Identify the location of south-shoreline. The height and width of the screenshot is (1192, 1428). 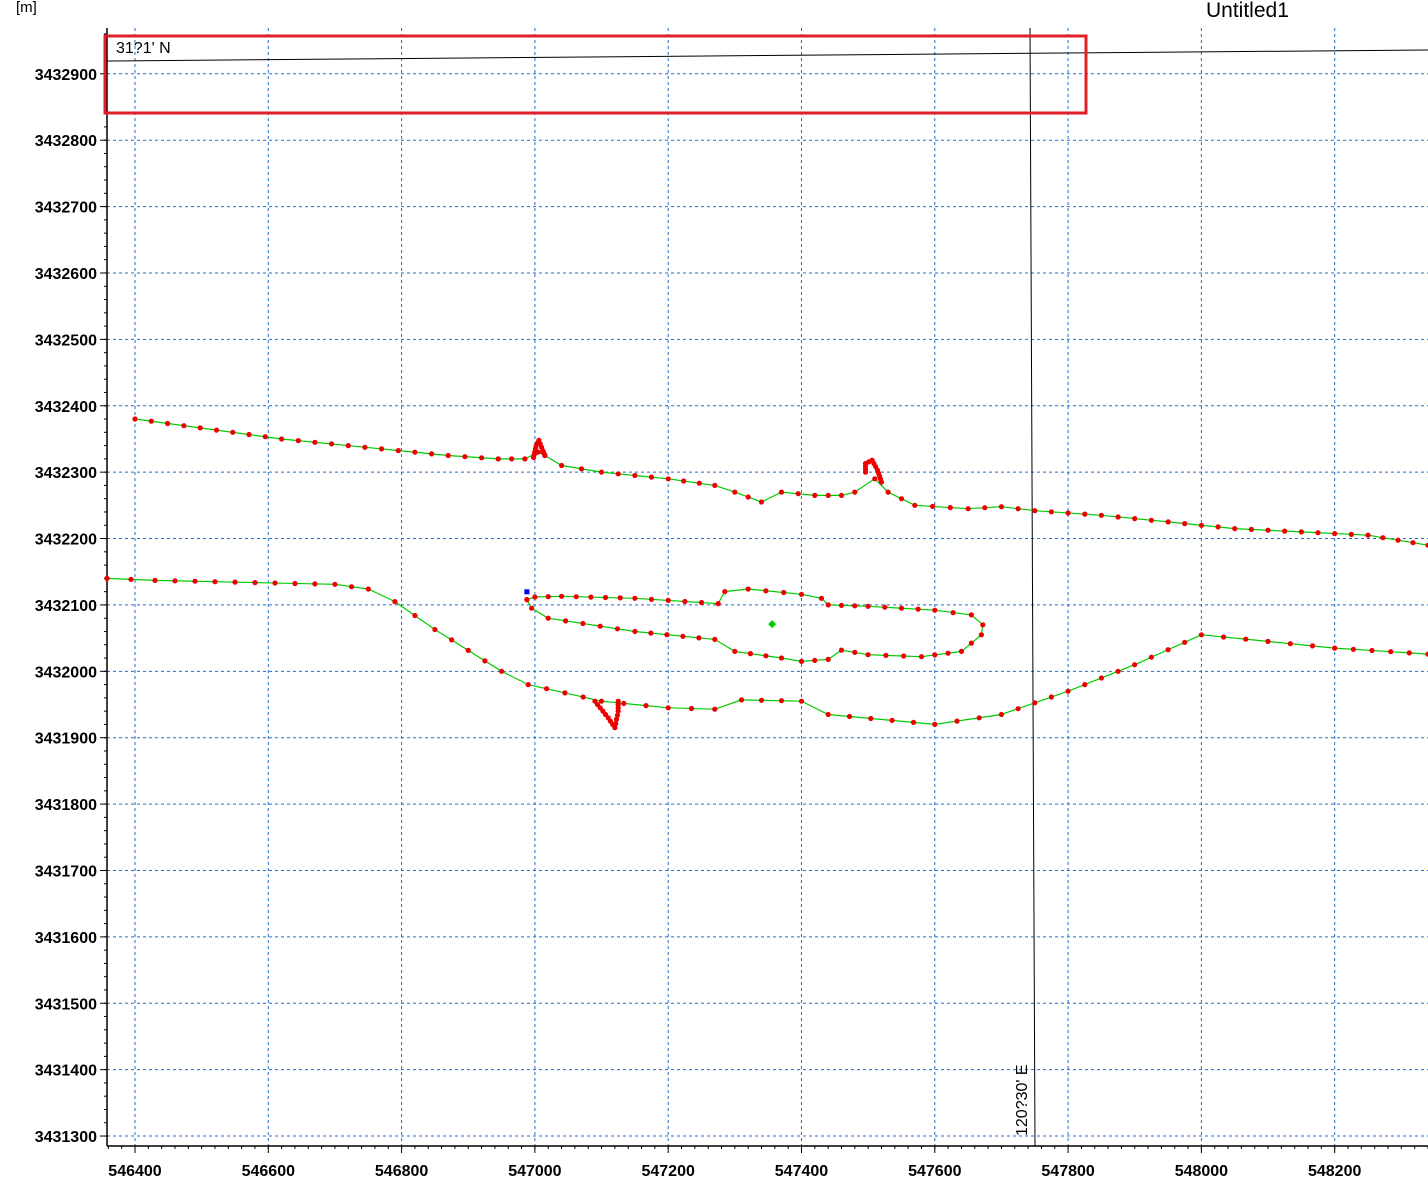
(767, 651).